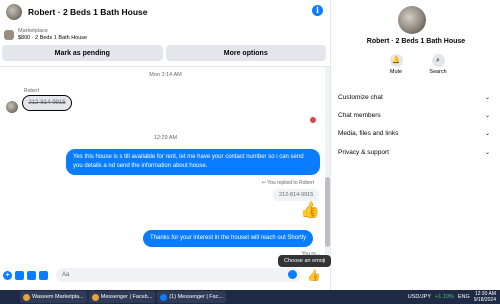 The width and height of the screenshot is (500, 304). What do you see at coordinates (313, 120) in the screenshot?
I see `reaction-icon` at bounding box center [313, 120].